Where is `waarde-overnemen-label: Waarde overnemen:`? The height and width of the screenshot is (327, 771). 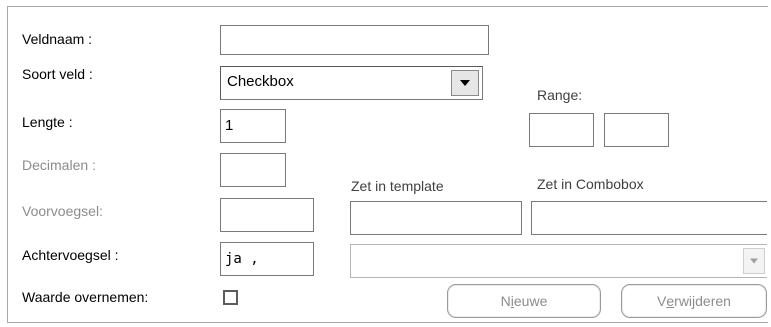
waarde-overnemen-label: Waarde overnemen: is located at coordinates (85, 297).